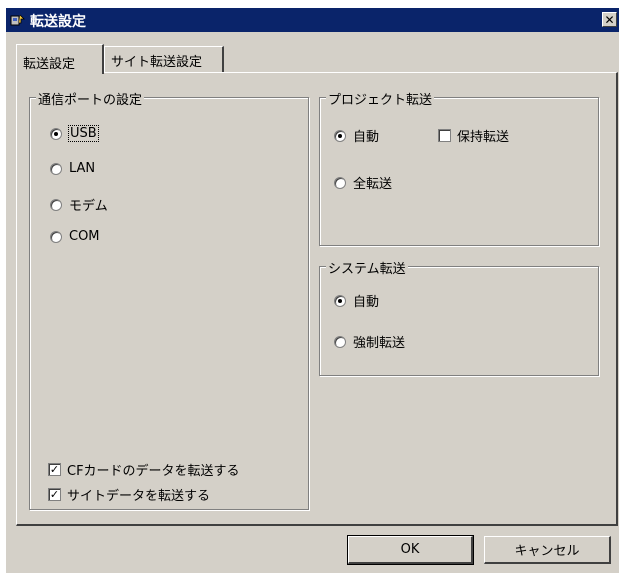  I want to click on checkbox-cf-card-transfer: ✓ CFカードのデータを転送する, so click(144, 469).